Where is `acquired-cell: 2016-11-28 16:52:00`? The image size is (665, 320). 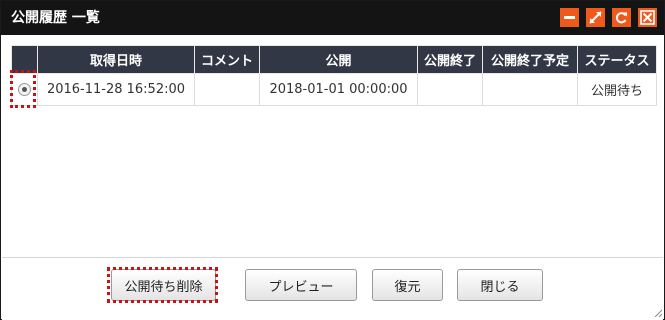
acquired-cell: 2016-11-28 16:52:00 is located at coordinates (116, 89).